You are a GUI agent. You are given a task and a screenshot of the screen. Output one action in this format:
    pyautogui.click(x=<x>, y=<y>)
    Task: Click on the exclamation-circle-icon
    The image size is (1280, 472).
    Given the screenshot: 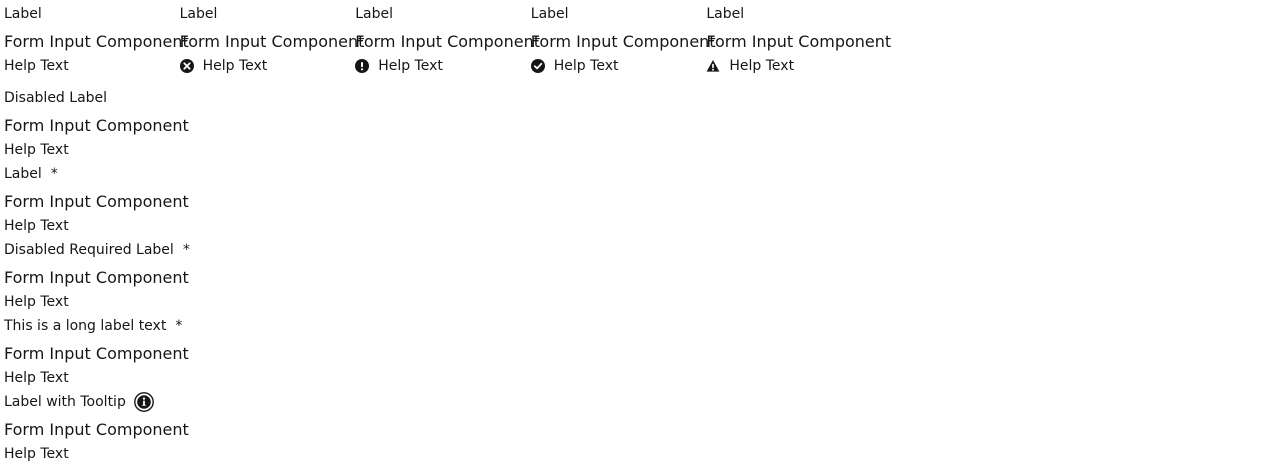 What is the action you would take?
    pyautogui.click(x=362, y=66)
    